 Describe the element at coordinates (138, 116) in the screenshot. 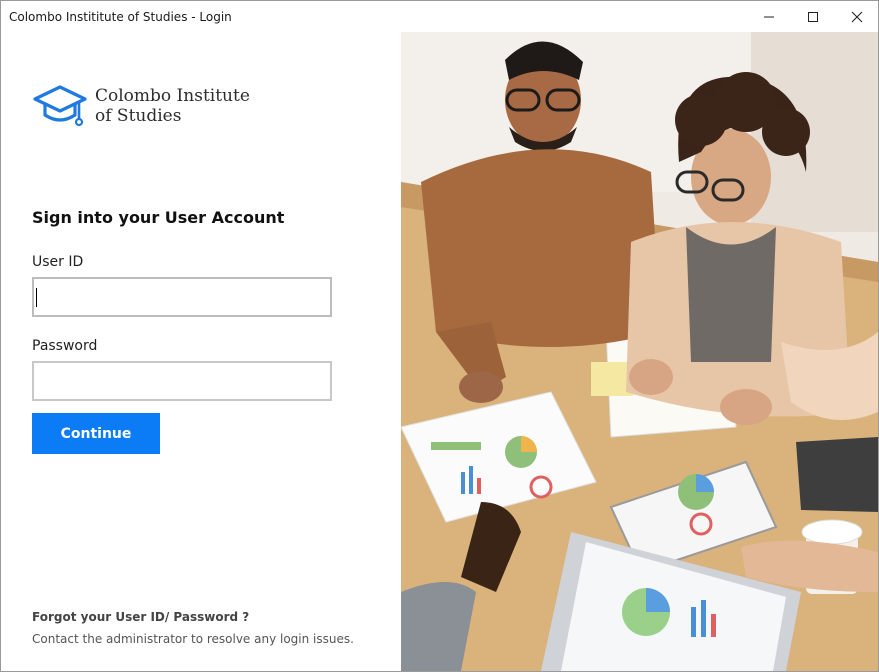

I see `brand-name-line2: of Studies` at that location.